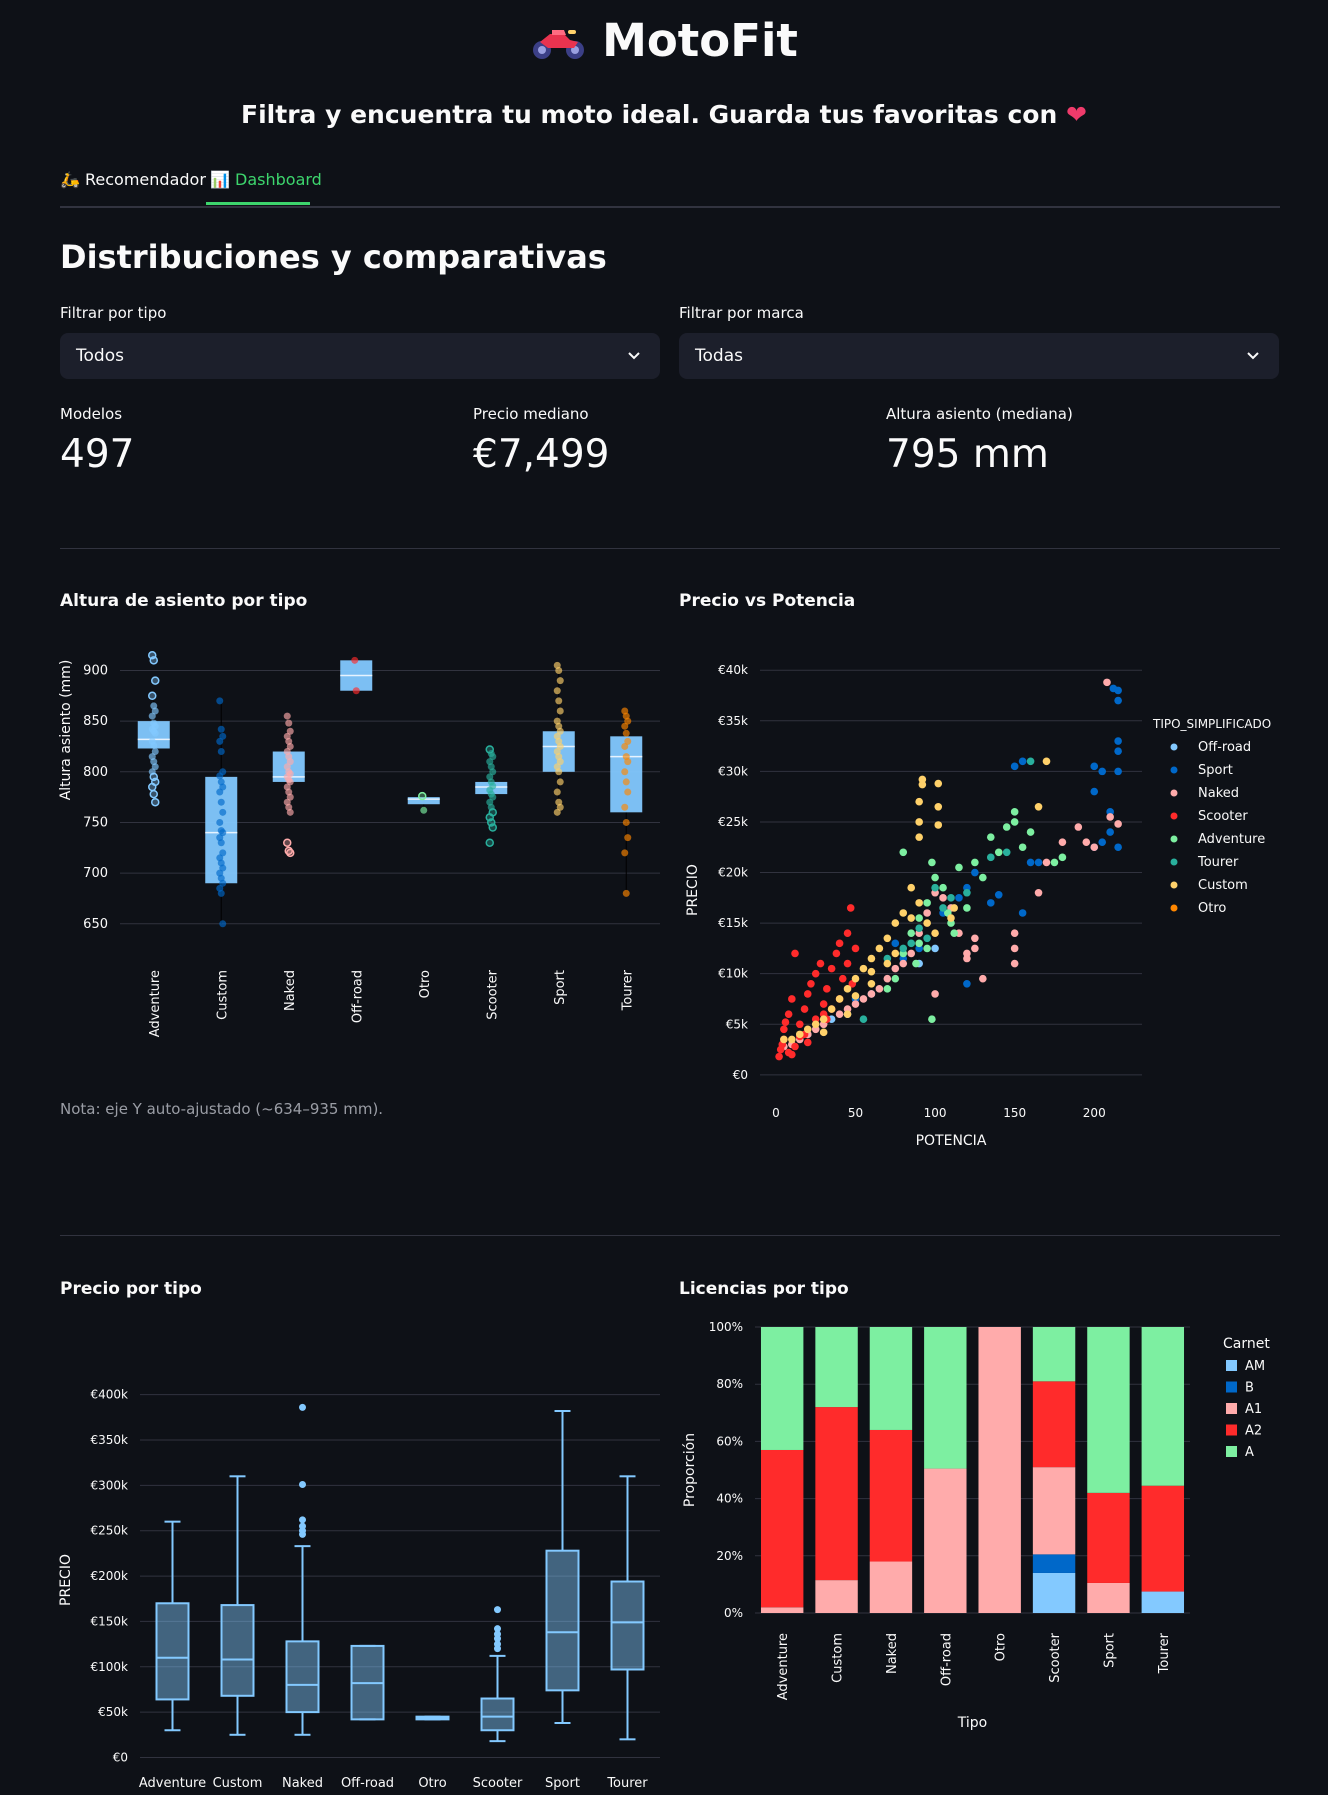 The image size is (1328, 1795). Describe the element at coordinates (1001, 1647) in the screenshot. I see `x-tick-label: Otro` at that location.